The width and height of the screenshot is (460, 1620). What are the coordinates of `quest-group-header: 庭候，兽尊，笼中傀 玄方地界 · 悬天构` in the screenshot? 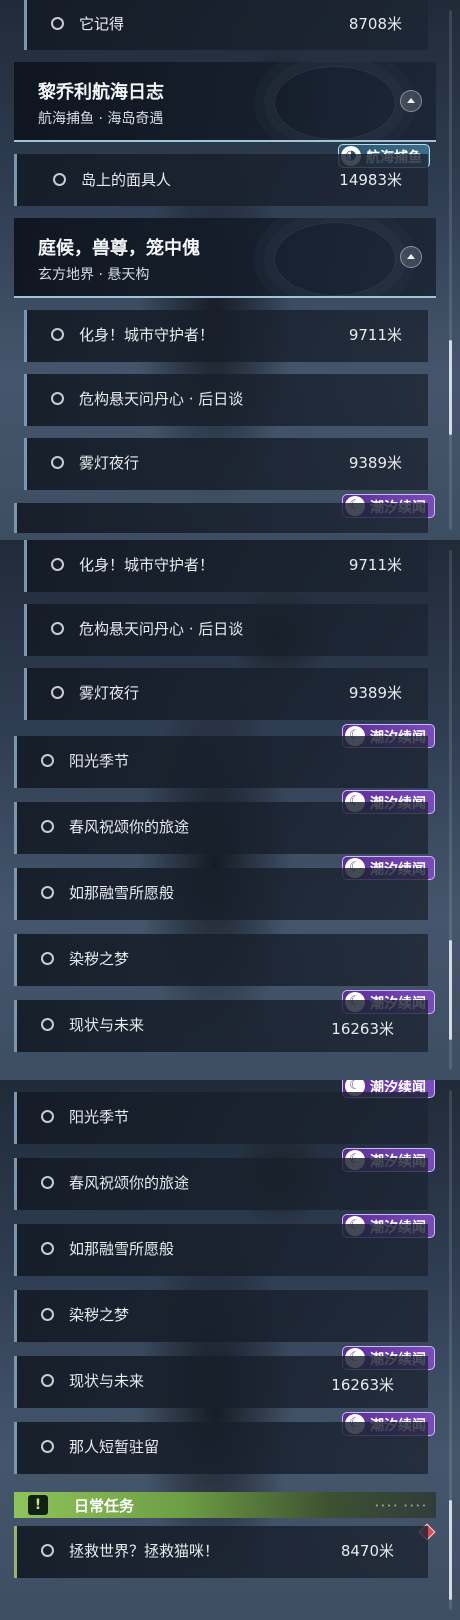 It's located at (225, 258).